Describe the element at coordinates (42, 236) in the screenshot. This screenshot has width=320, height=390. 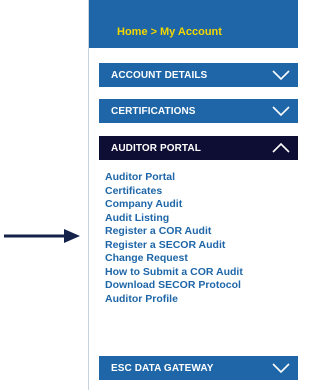
I see `pointer-arrow-icon` at that location.